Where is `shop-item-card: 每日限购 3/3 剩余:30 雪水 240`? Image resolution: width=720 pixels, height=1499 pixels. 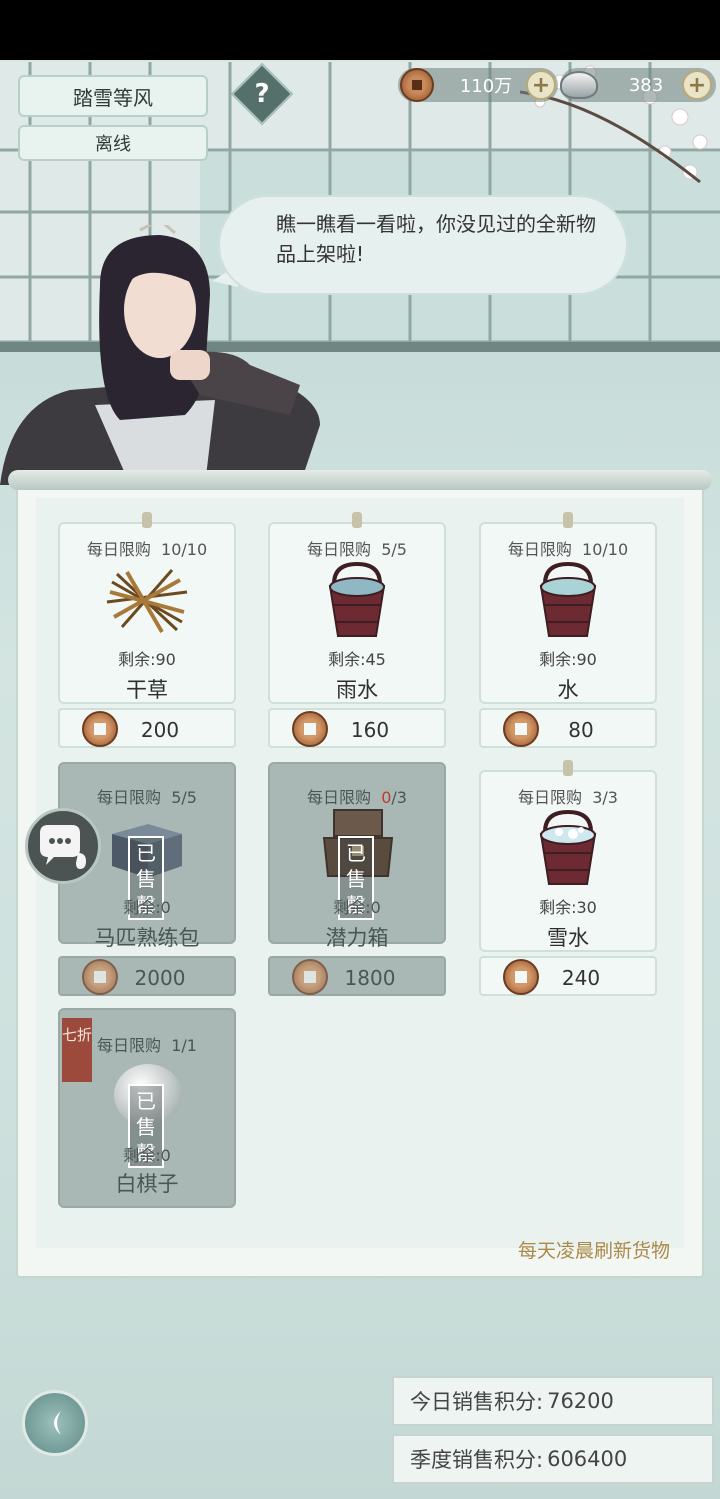 shop-item-card: 每日限购 3/3 剩余:30 雪水 240 is located at coordinates (568, 884).